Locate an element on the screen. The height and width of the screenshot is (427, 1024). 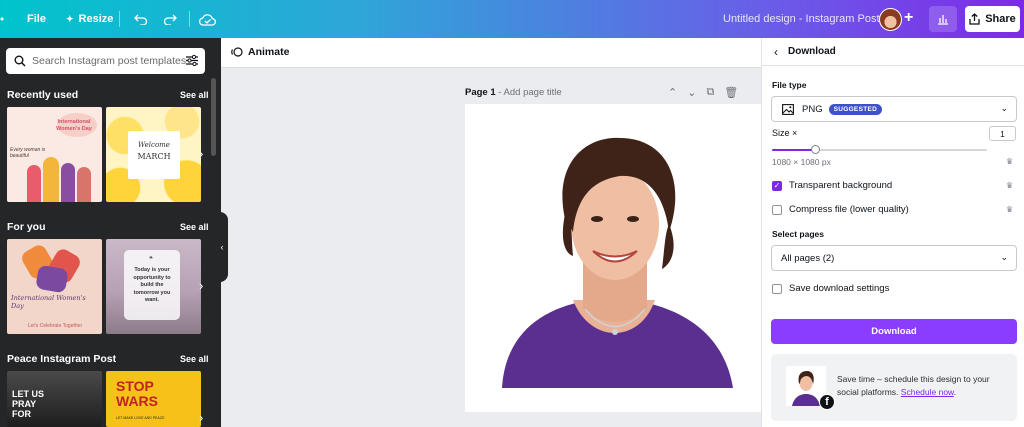
share-label: Share is located at coordinates (1000, 19).